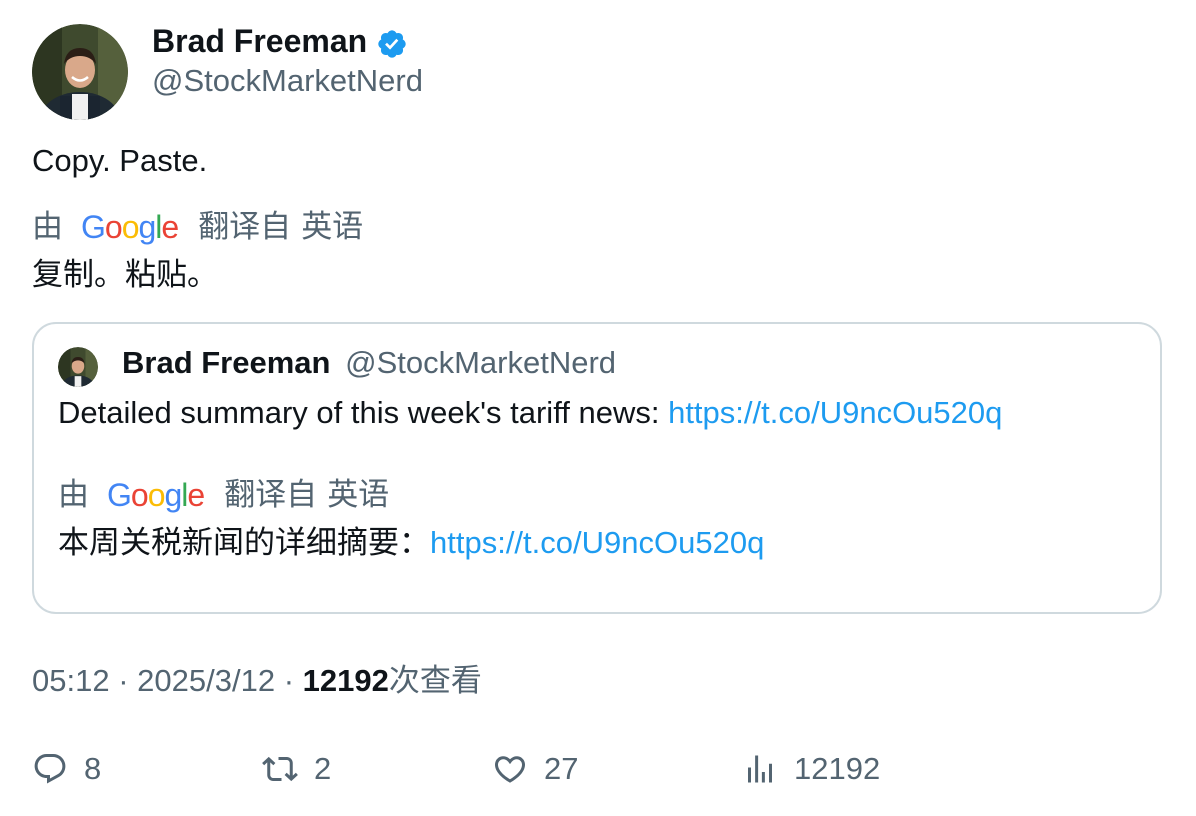 The image size is (1196, 816). Describe the element at coordinates (259, 41) in the screenshot. I see `author-name: Brad Freeman` at that location.